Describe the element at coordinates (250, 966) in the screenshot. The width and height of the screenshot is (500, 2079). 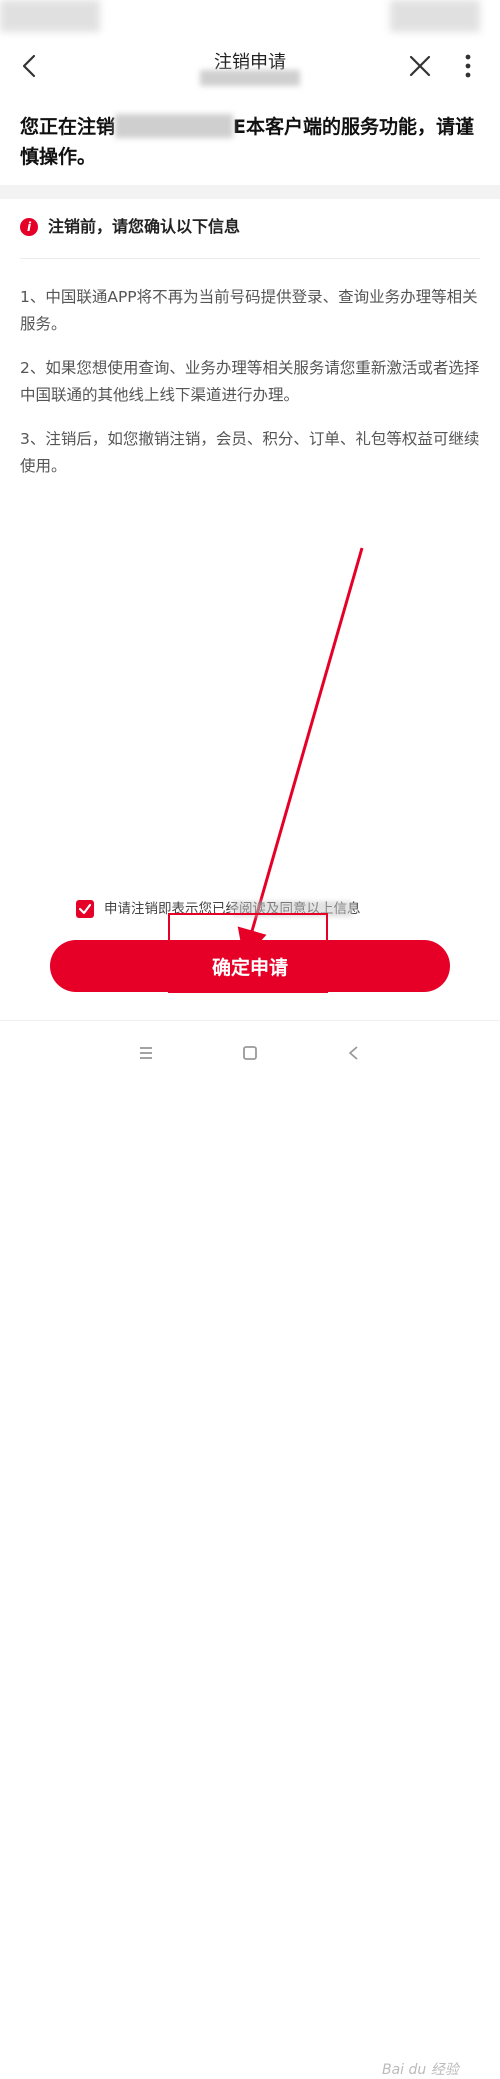
I see `confirm-button: 确定申请` at that location.